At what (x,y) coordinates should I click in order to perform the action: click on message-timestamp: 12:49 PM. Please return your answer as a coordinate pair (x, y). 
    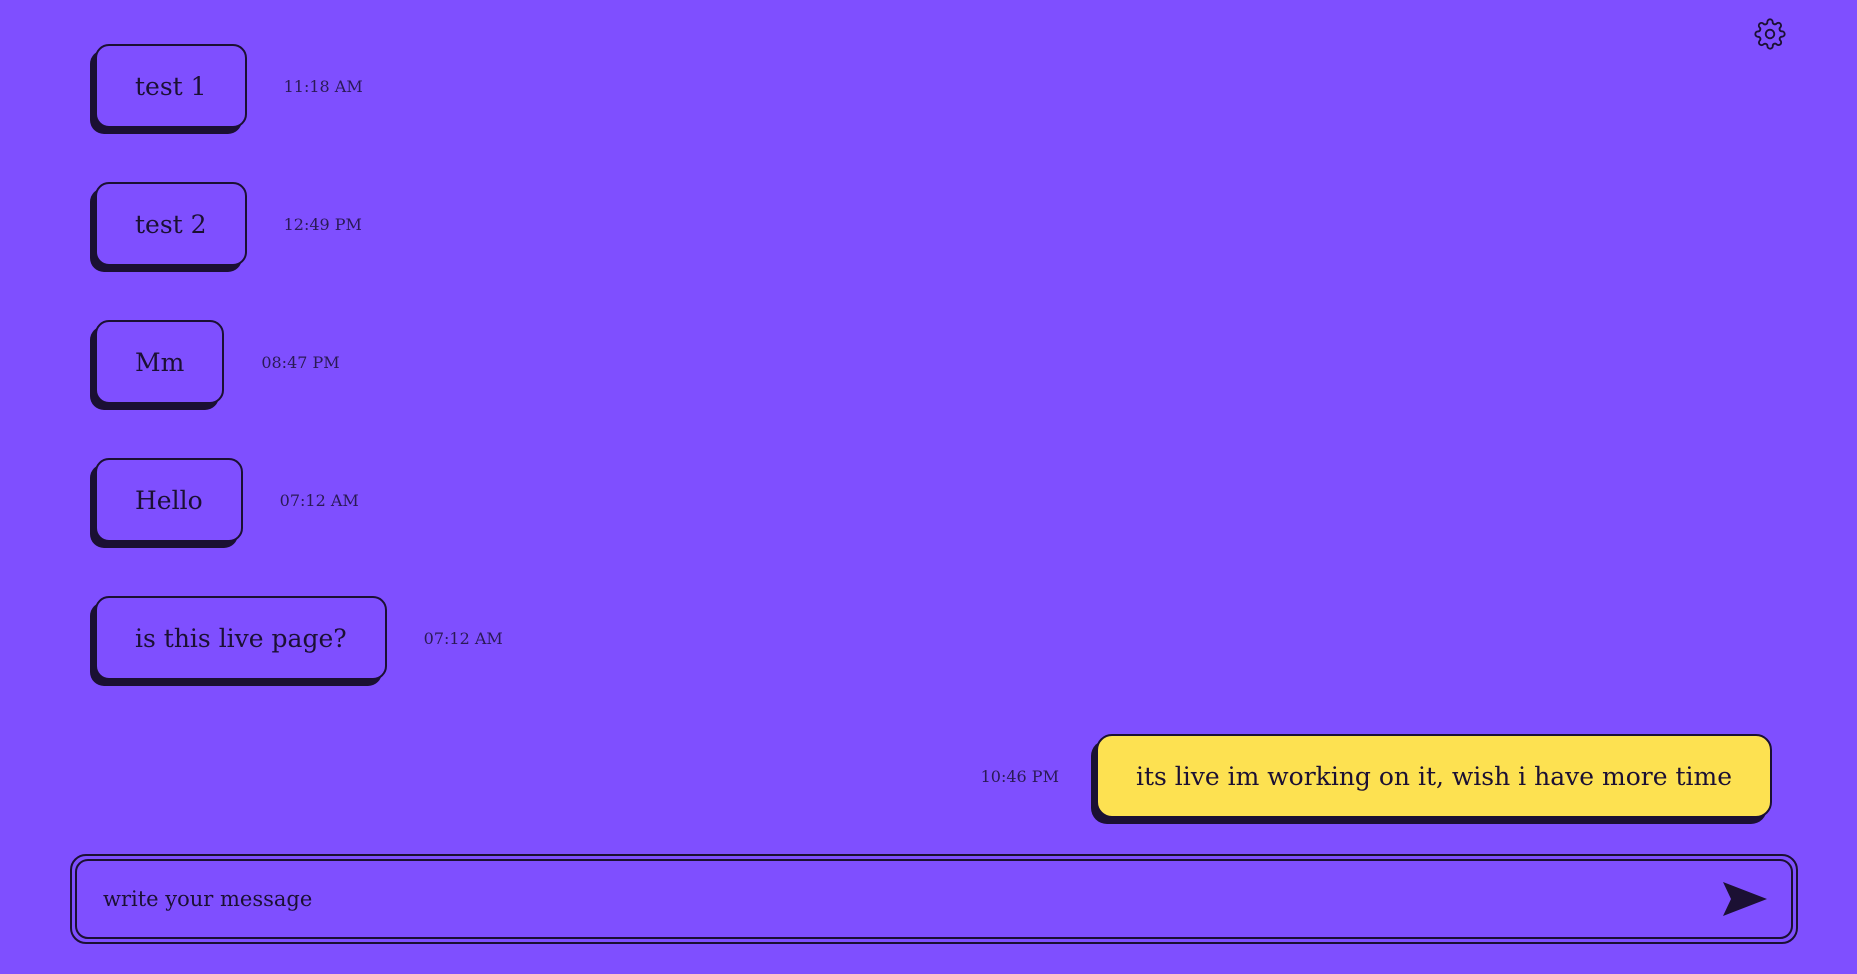
    Looking at the image, I should click on (322, 224).